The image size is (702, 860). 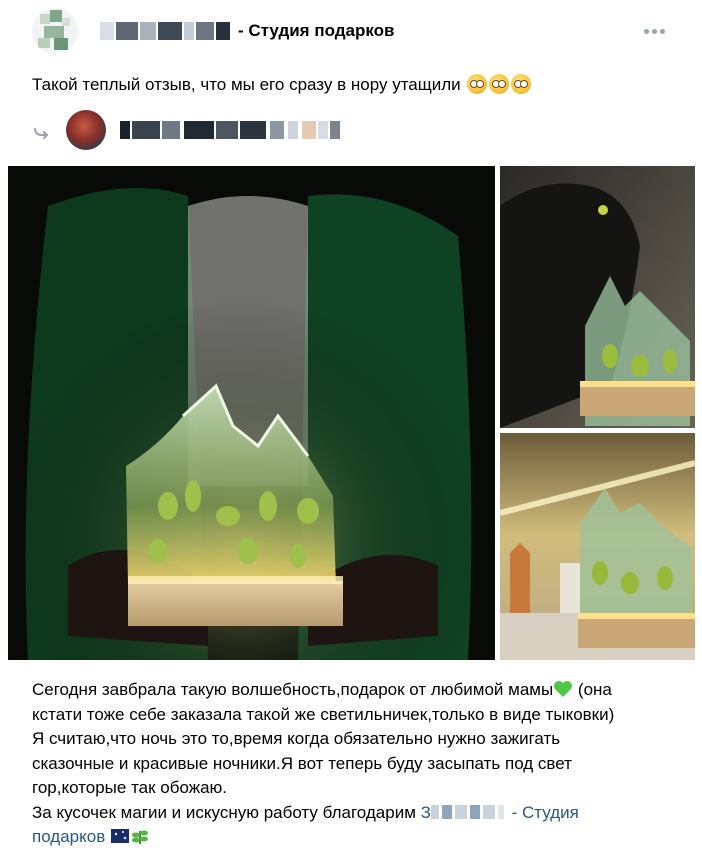 I want to click on studio-link-blurred, so click(x=468, y=810).